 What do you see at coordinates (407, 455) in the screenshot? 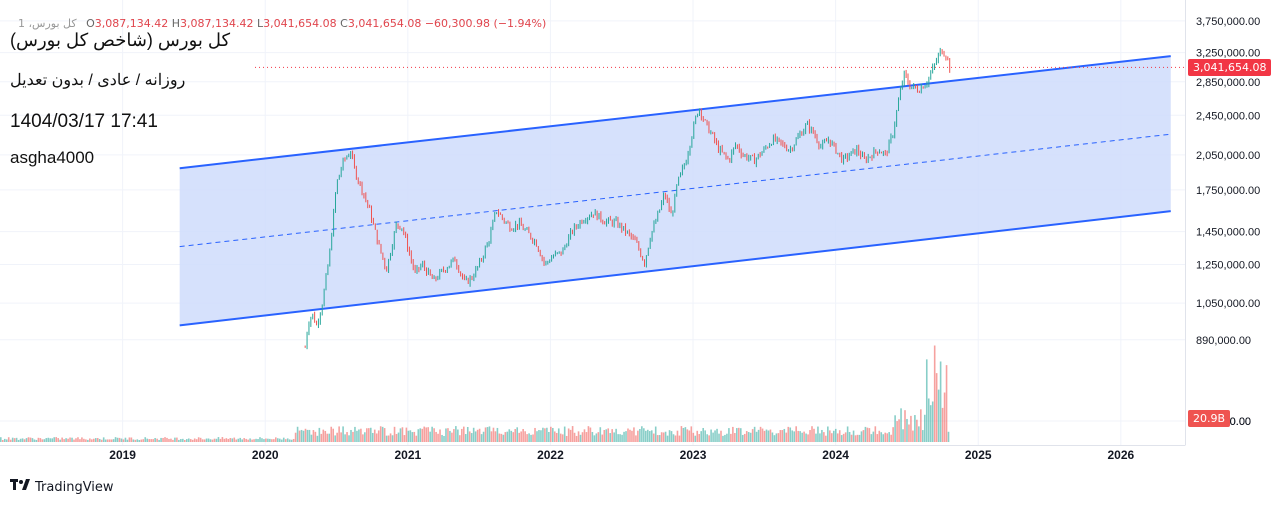
I see `time-tick-label-2: 2021` at bounding box center [407, 455].